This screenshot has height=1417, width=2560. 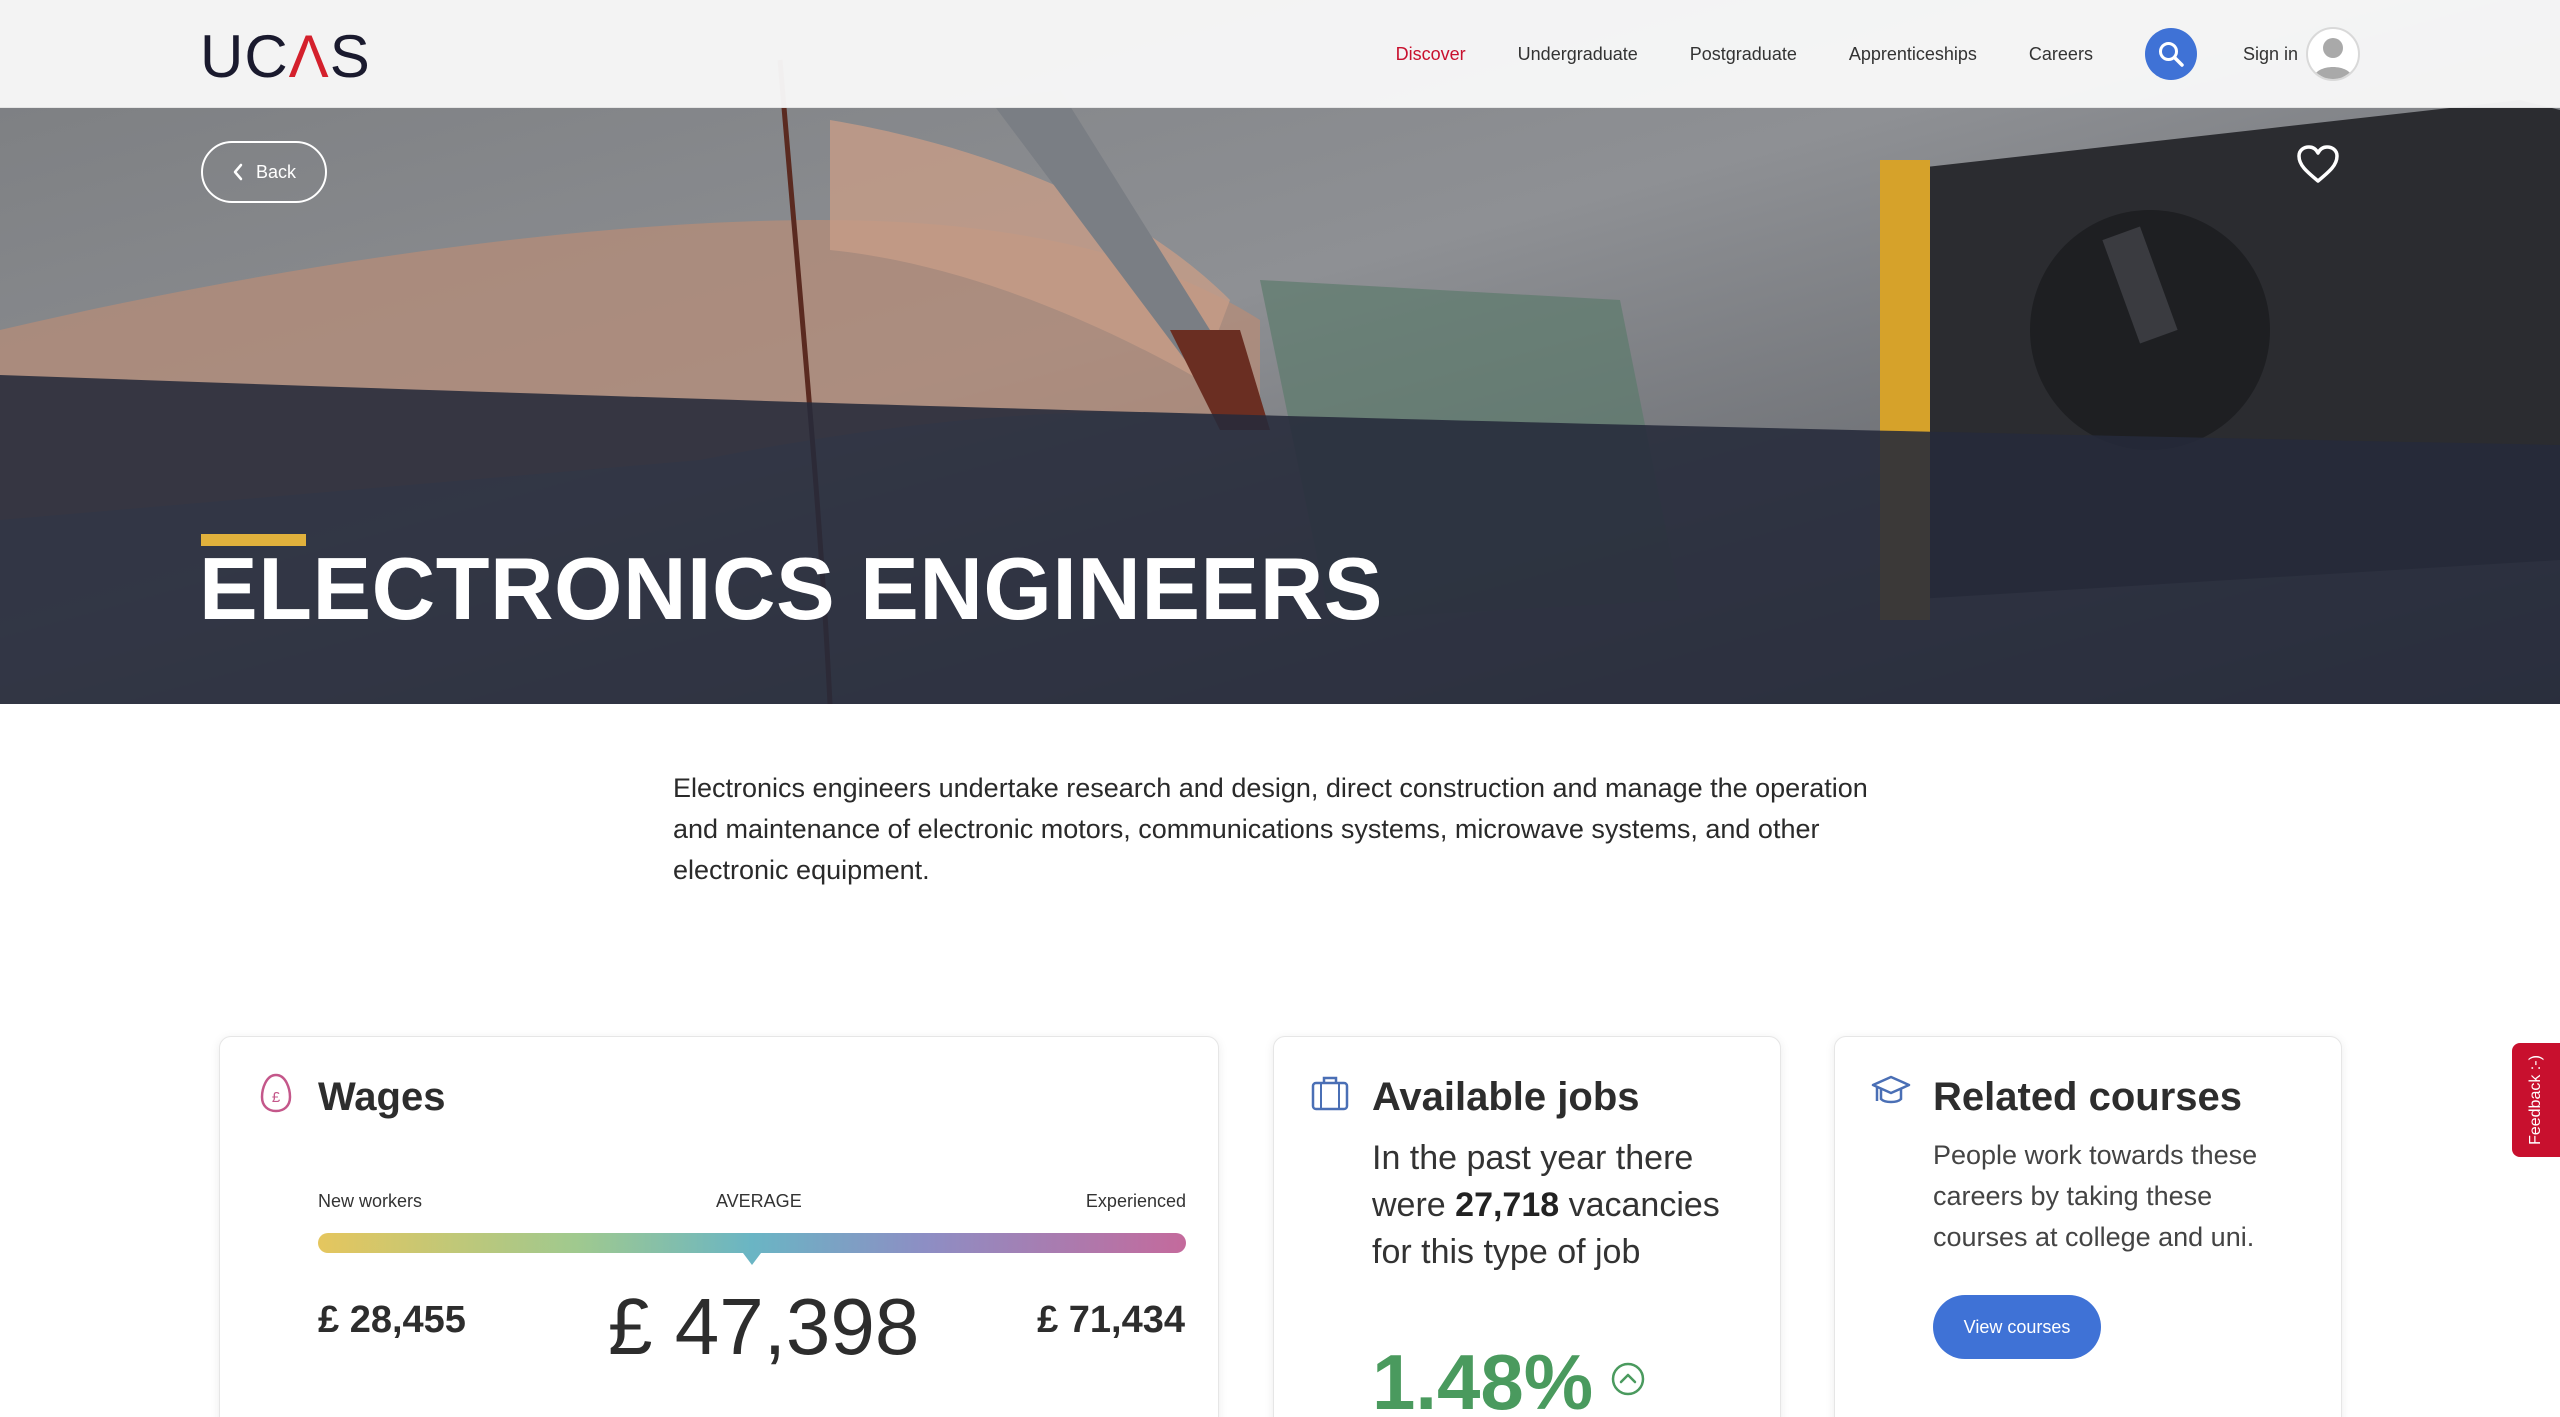 I want to click on pound-coin-icon: £, so click(x=276, y=1093).